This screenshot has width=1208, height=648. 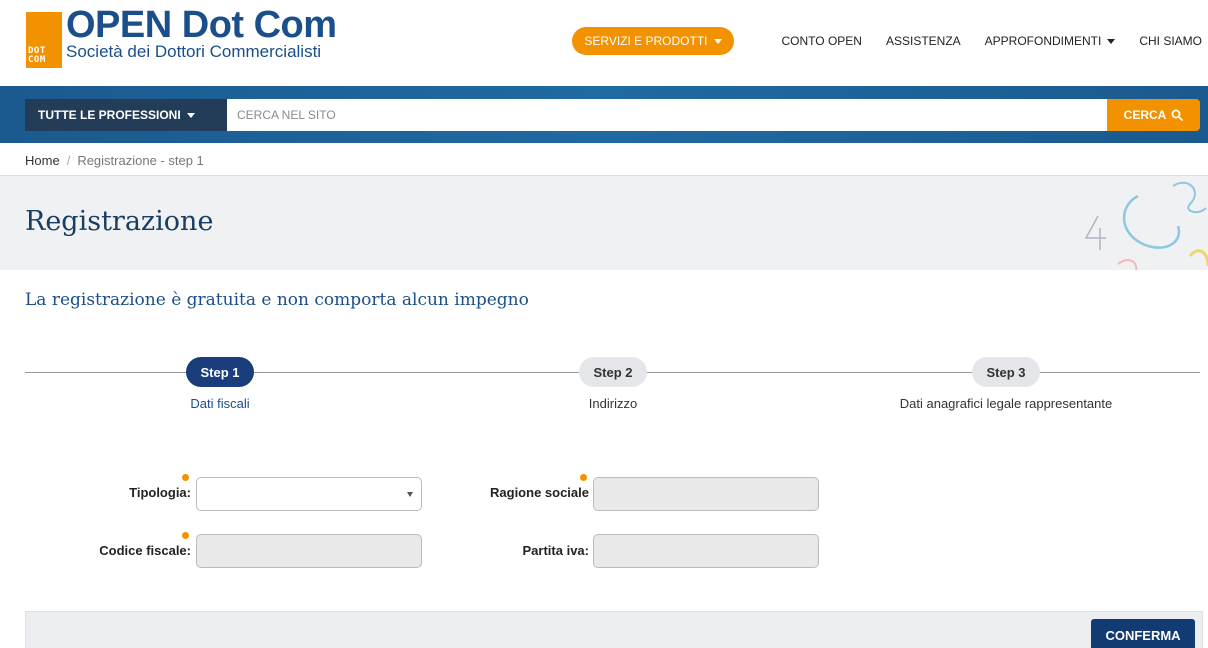 What do you see at coordinates (604, 222) in the screenshot?
I see `page-title-banner: Registrazione` at bounding box center [604, 222].